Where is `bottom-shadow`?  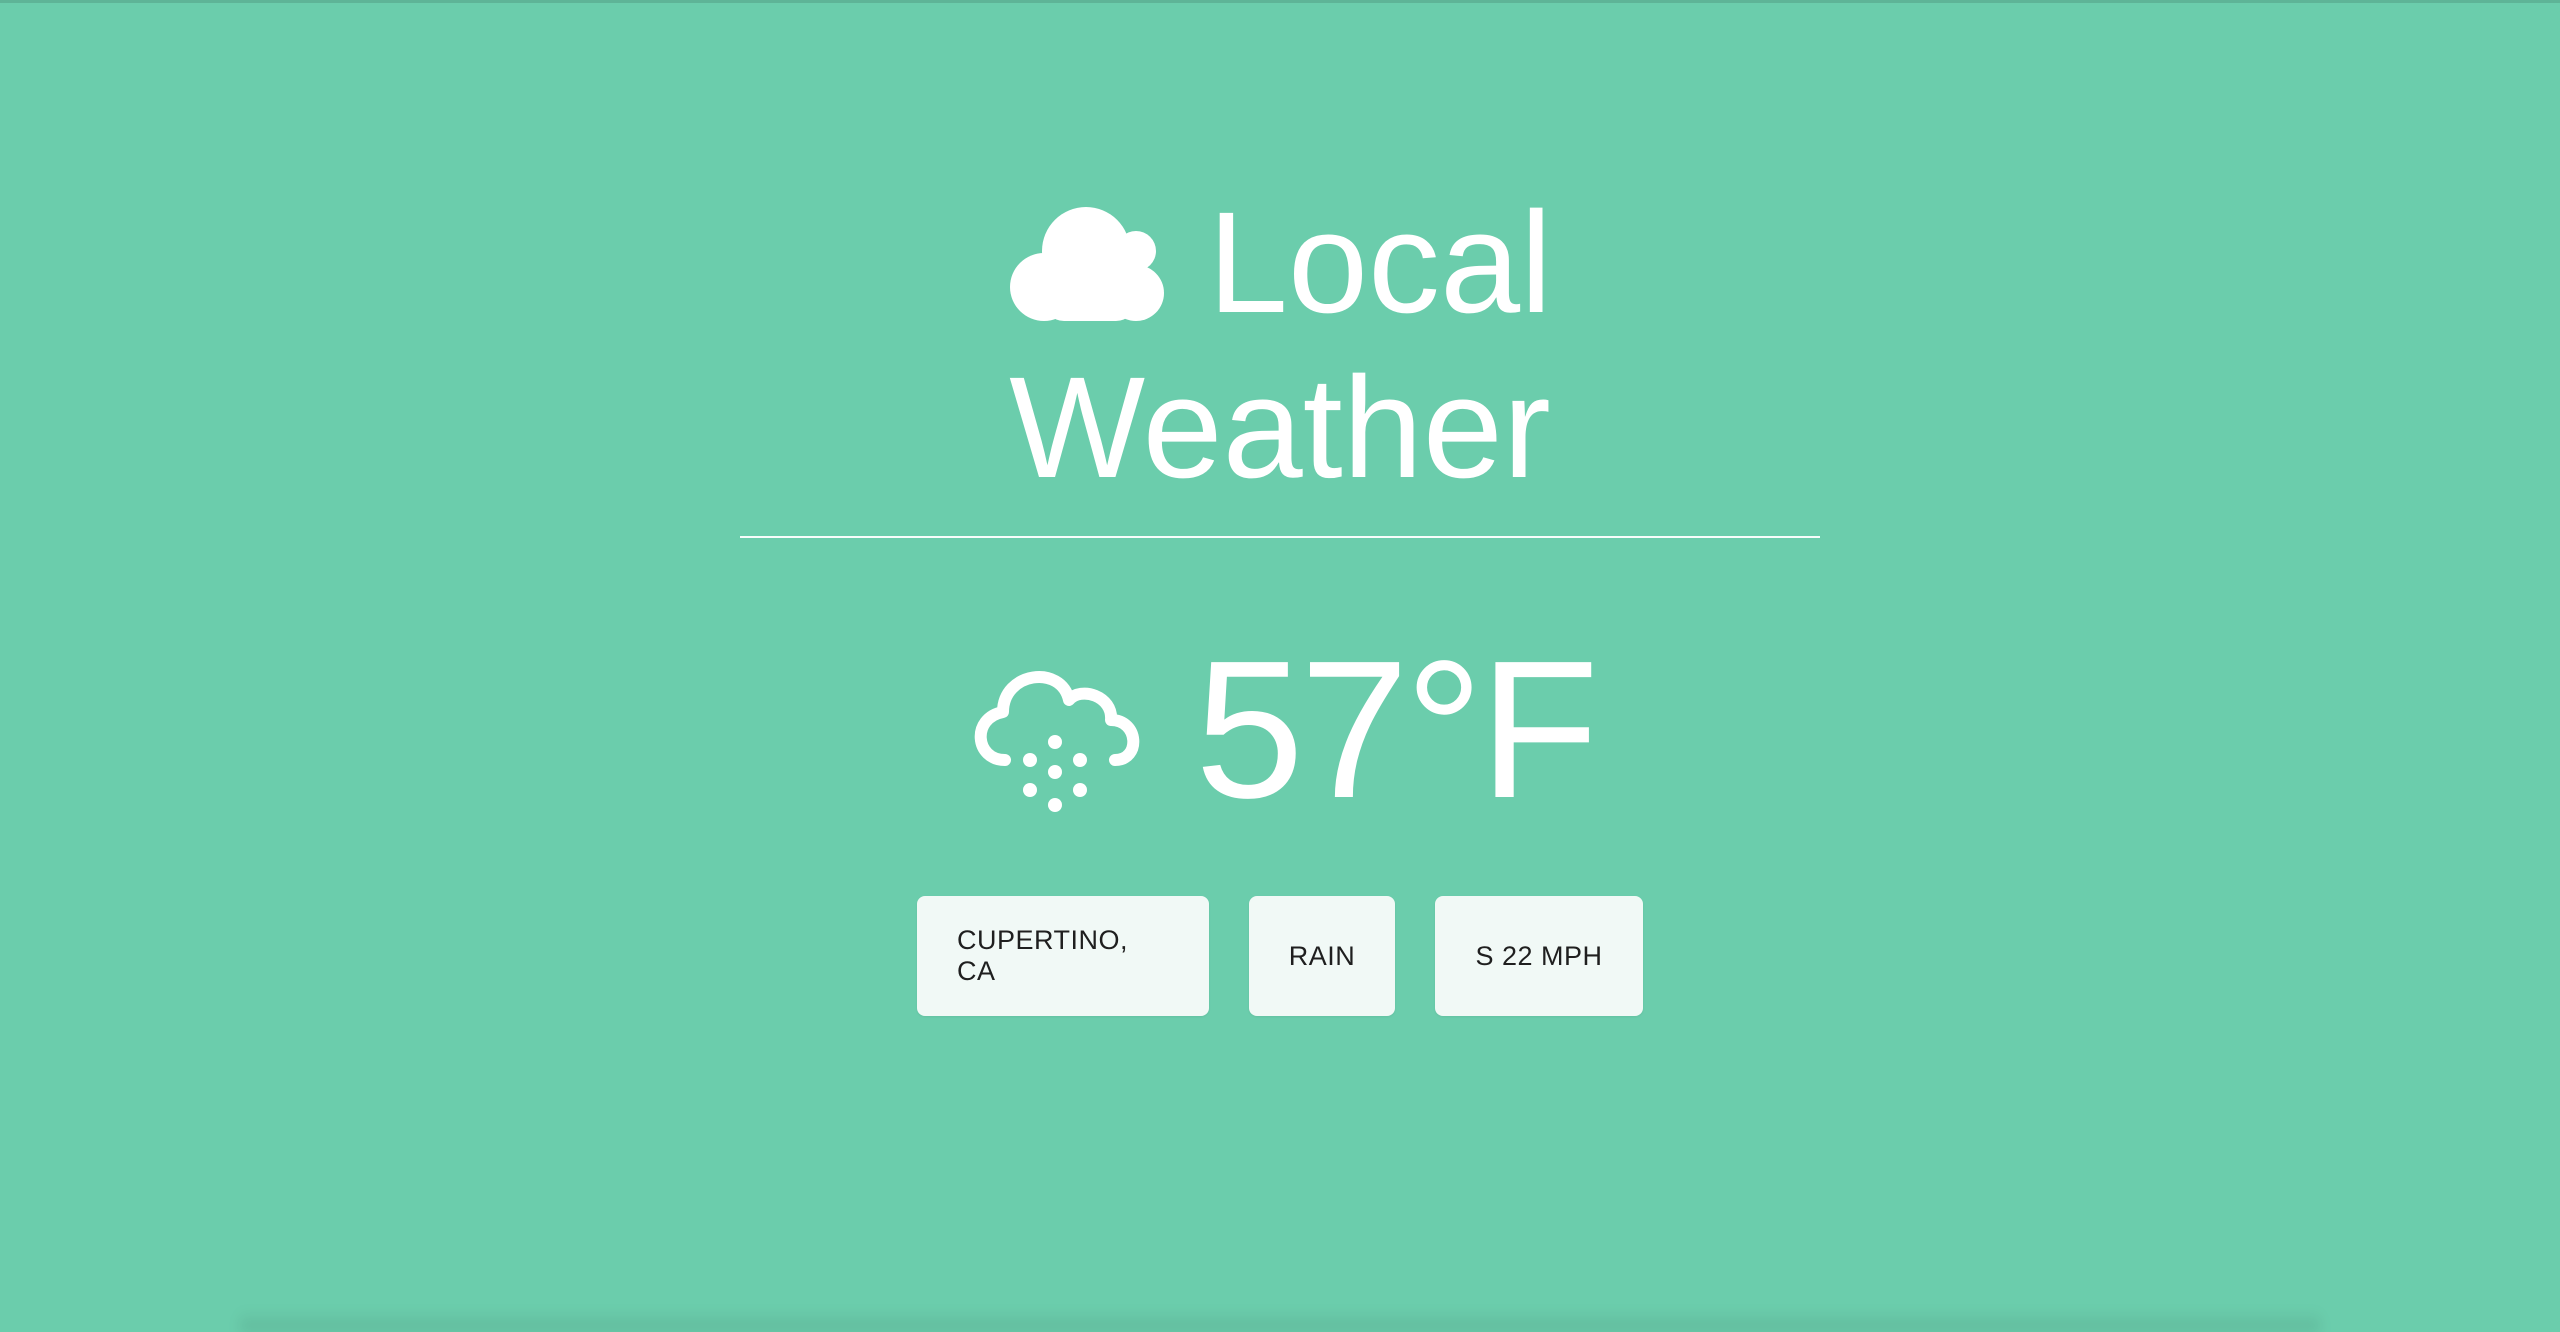
bottom-shadow is located at coordinates (1280, 1321).